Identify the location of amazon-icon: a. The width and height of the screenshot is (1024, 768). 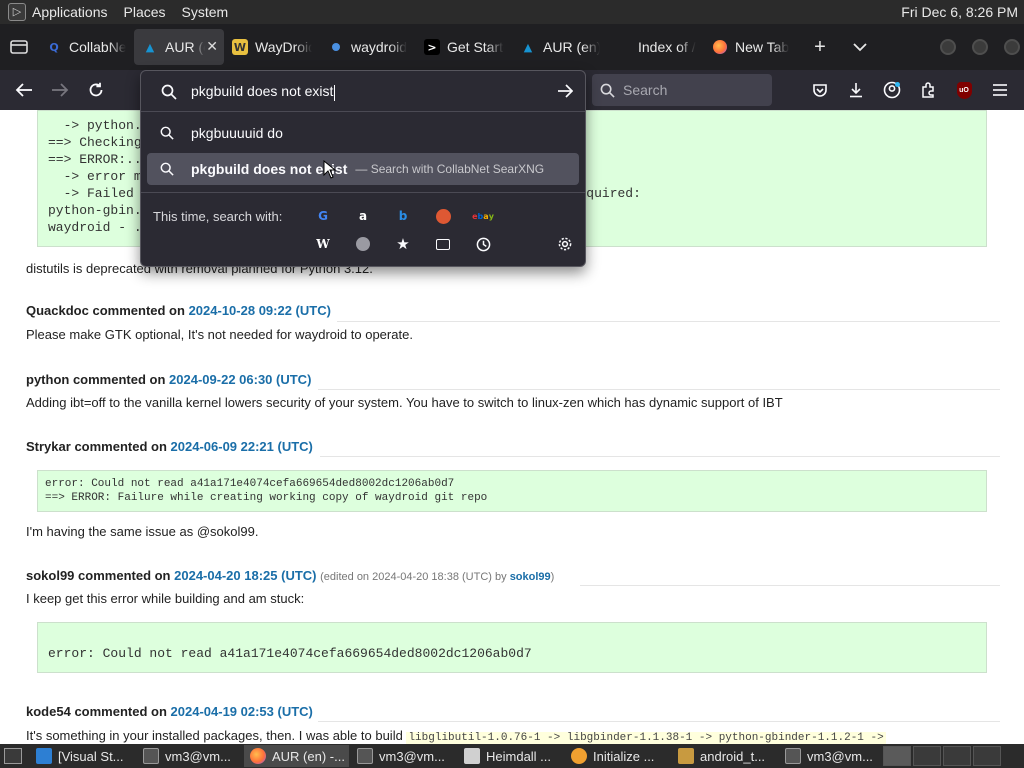
(363, 216).